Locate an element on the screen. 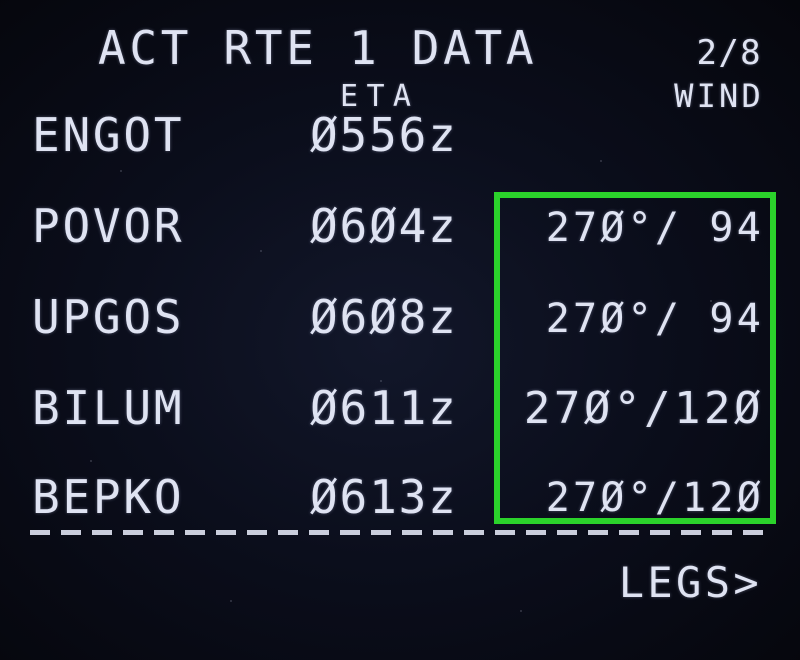 The width and height of the screenshot is (800, 660). page-title: ACT RTE 1 DATA is located at coordinates (318, 48).